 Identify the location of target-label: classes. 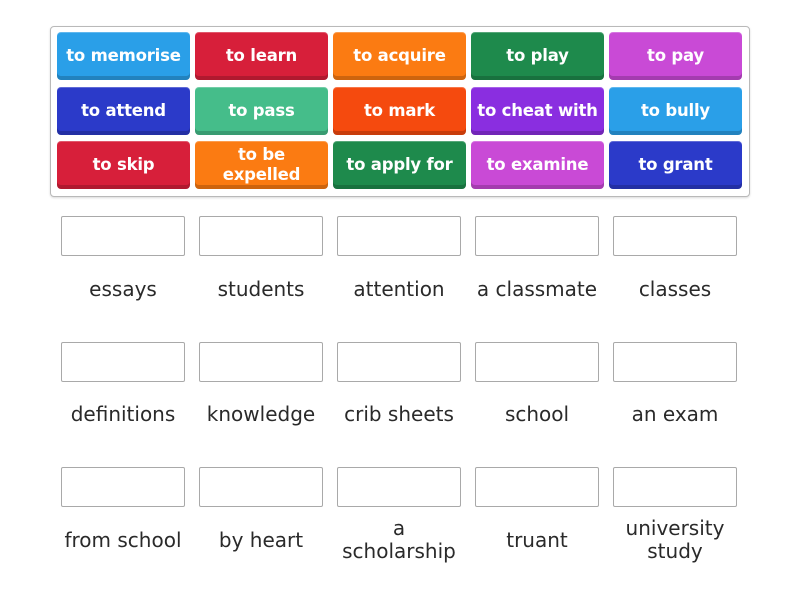
(675, 289).